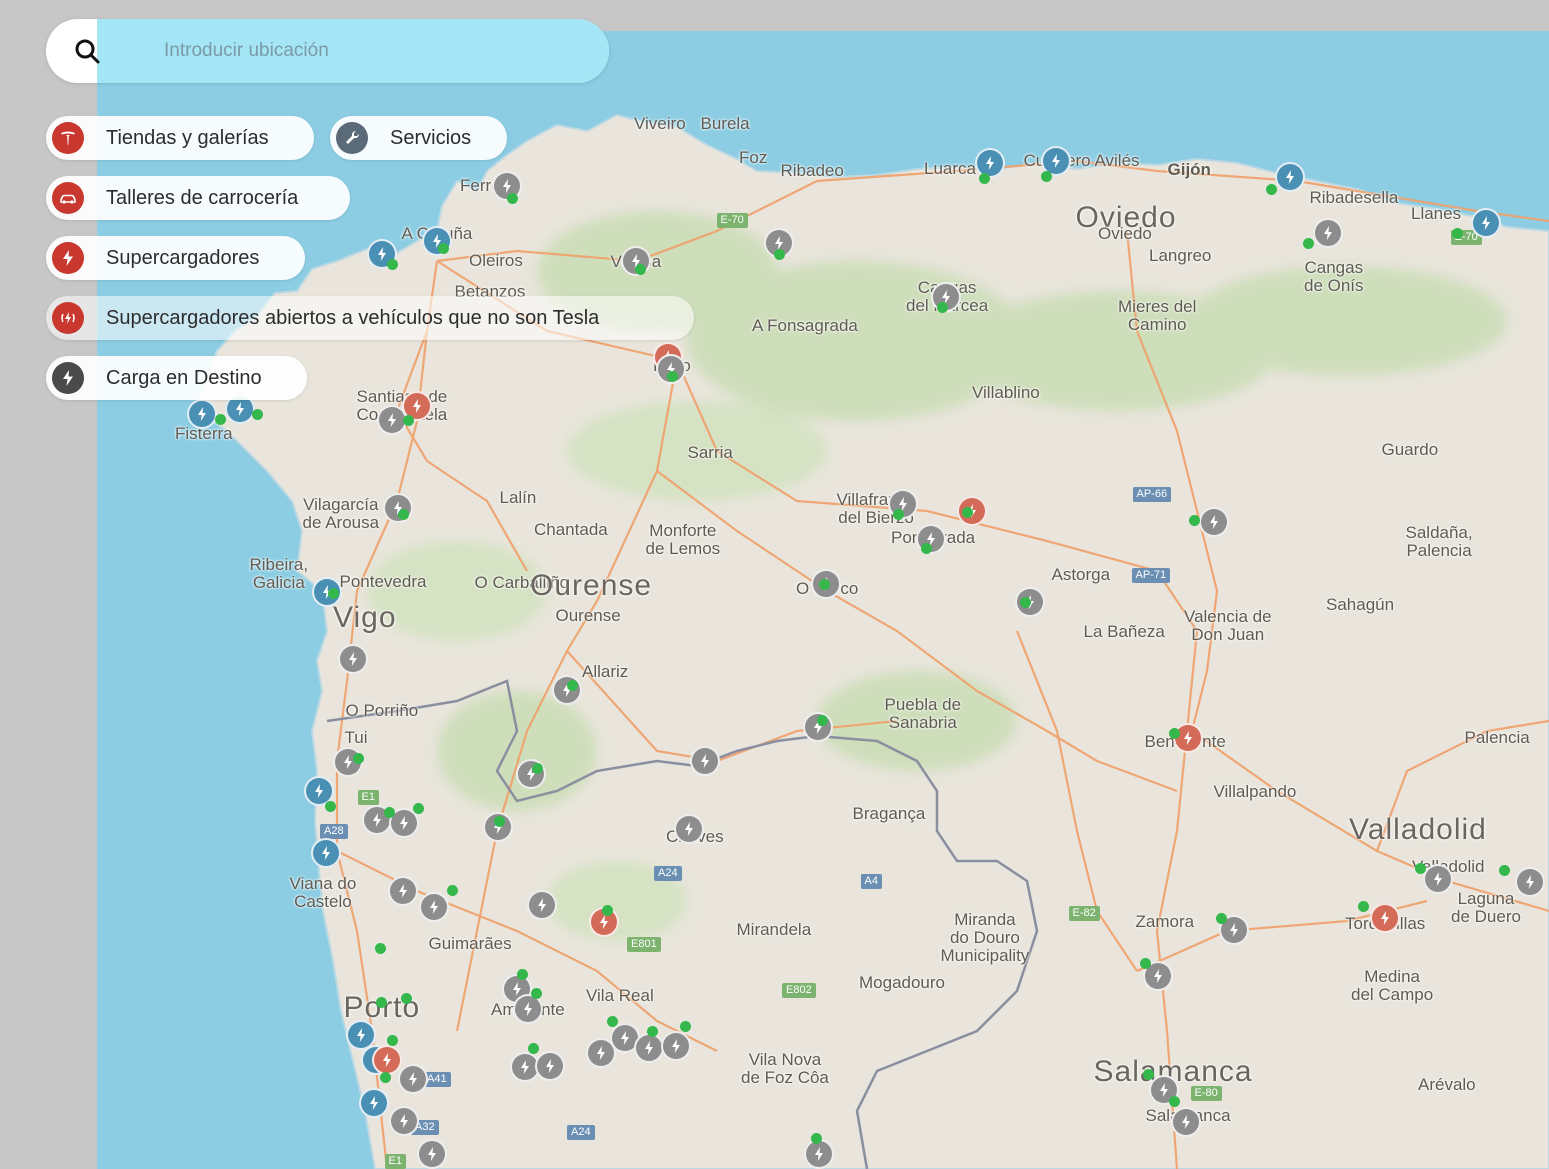 This screenshot has height=1169, width=1549. What do you see at coordinates (374, 51) in the screenshot?
I see `location-search-input` at bounding box center [374, 51].